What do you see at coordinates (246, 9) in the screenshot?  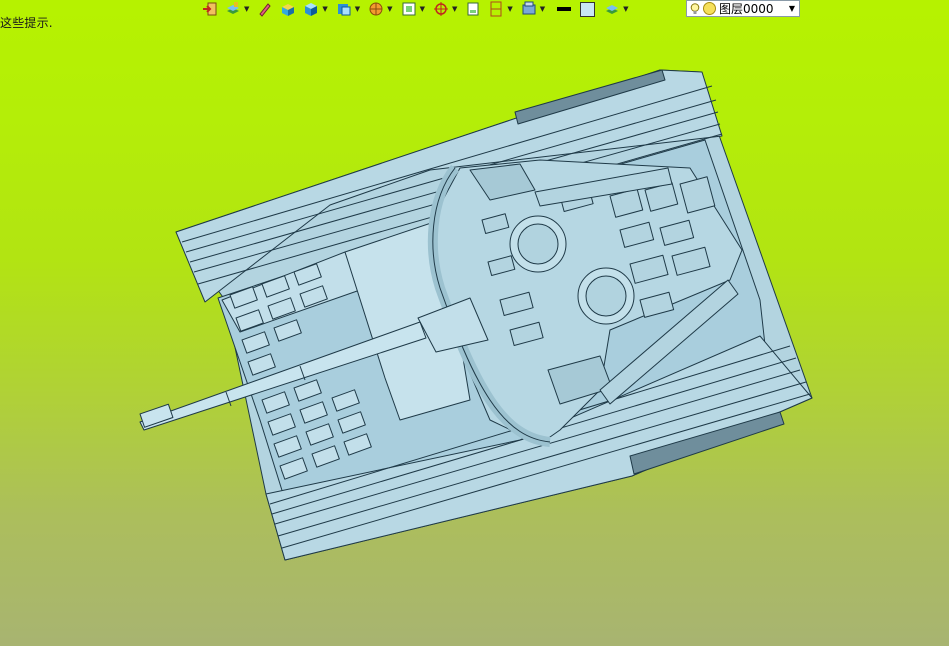 I see `layer-stack-dropdown-arrow: ▼` at bounding box center [246, 9].